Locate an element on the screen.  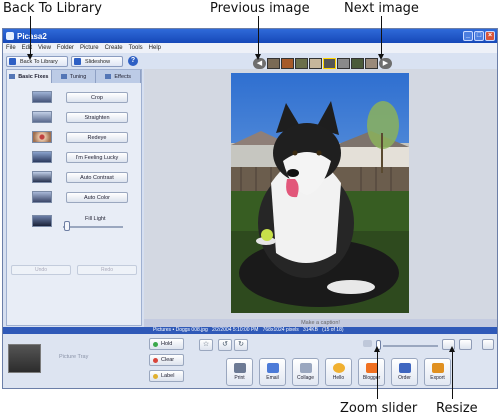
callout-line-zoom is located at coordinates (377, 375).